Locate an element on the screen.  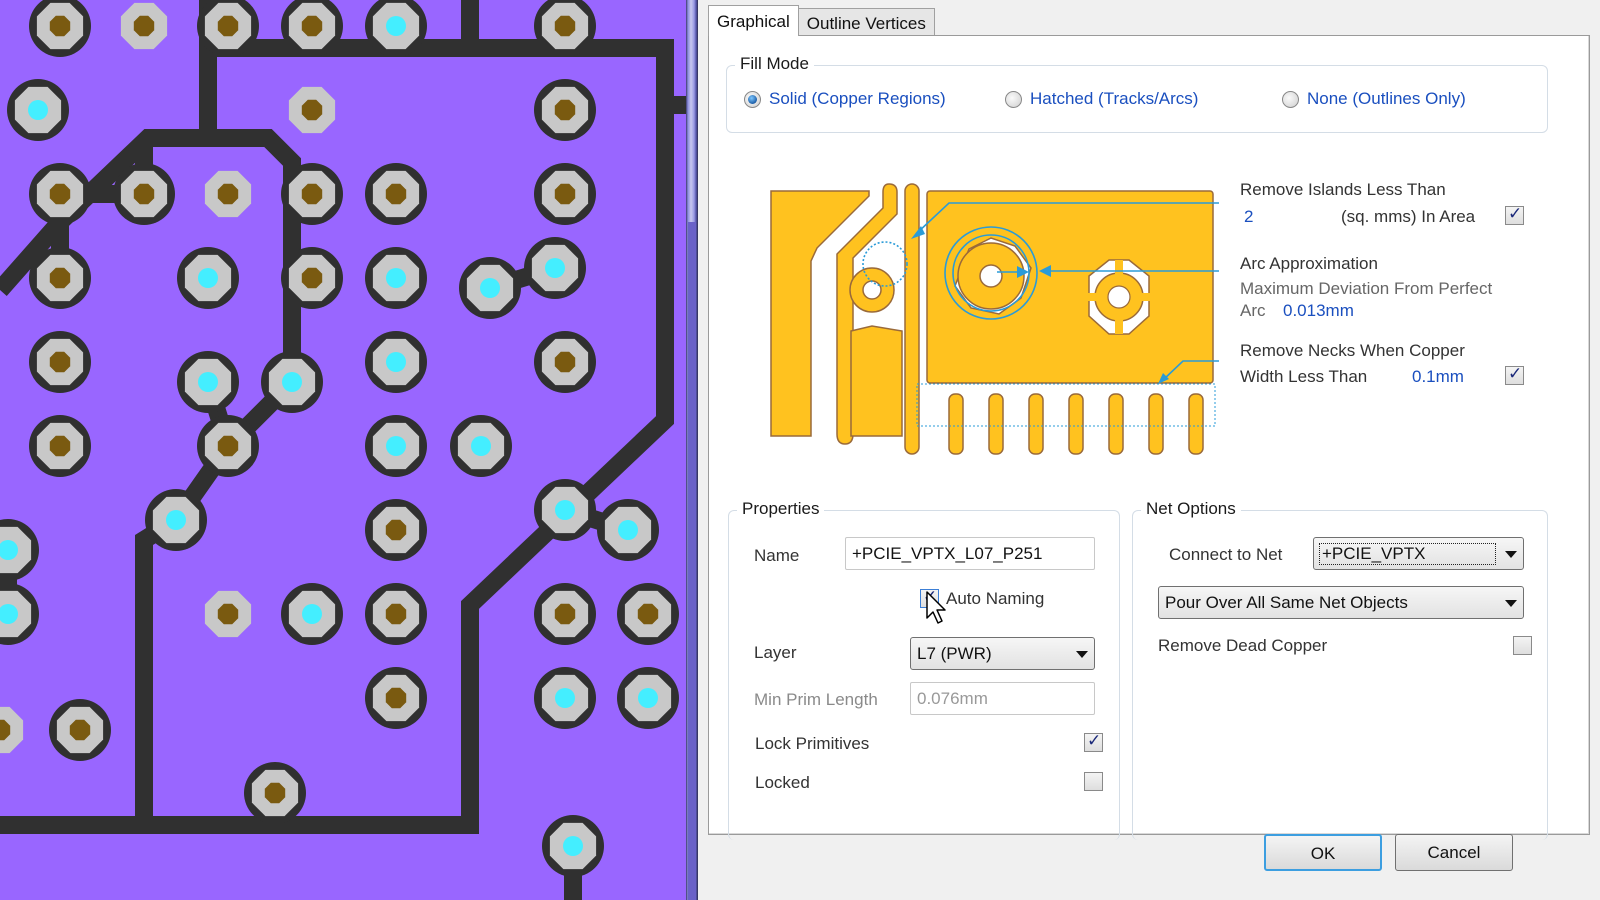
remove-dead-copper-label: Remove Dead Copper is located at coordinates (1243, 645).